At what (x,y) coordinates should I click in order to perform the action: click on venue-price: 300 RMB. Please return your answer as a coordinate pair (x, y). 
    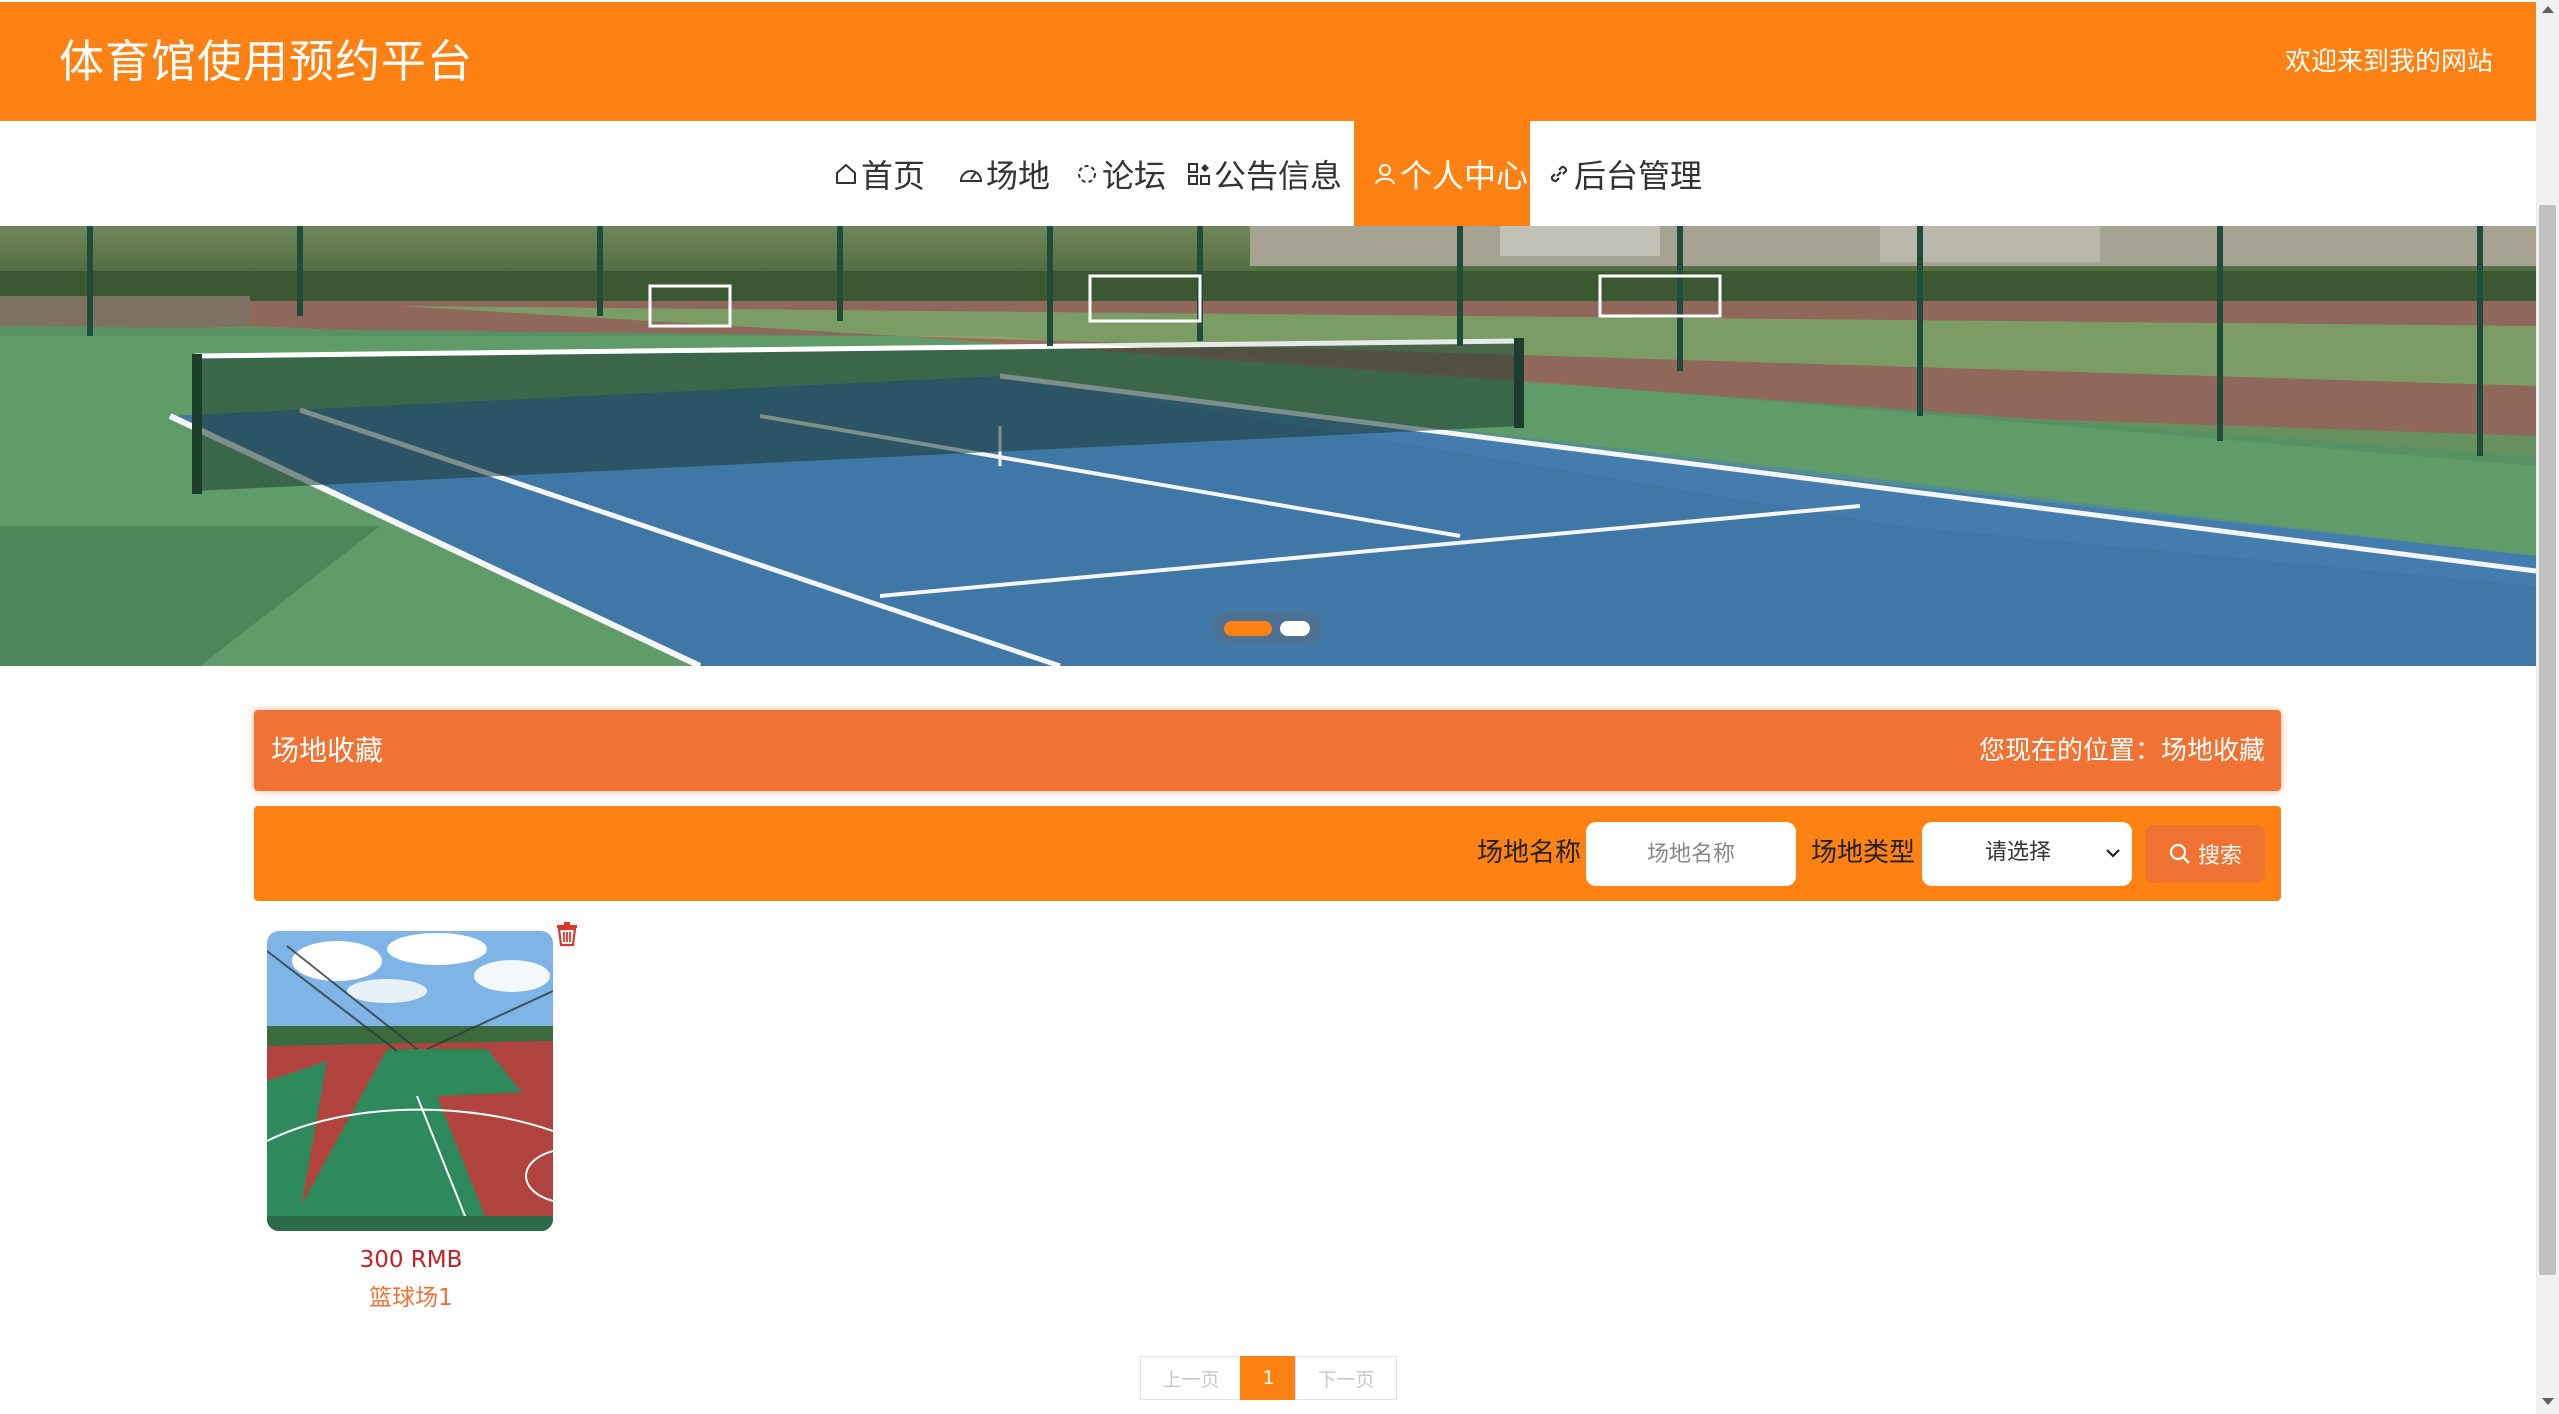
    Looking at the image, I should click on (411, 1260).